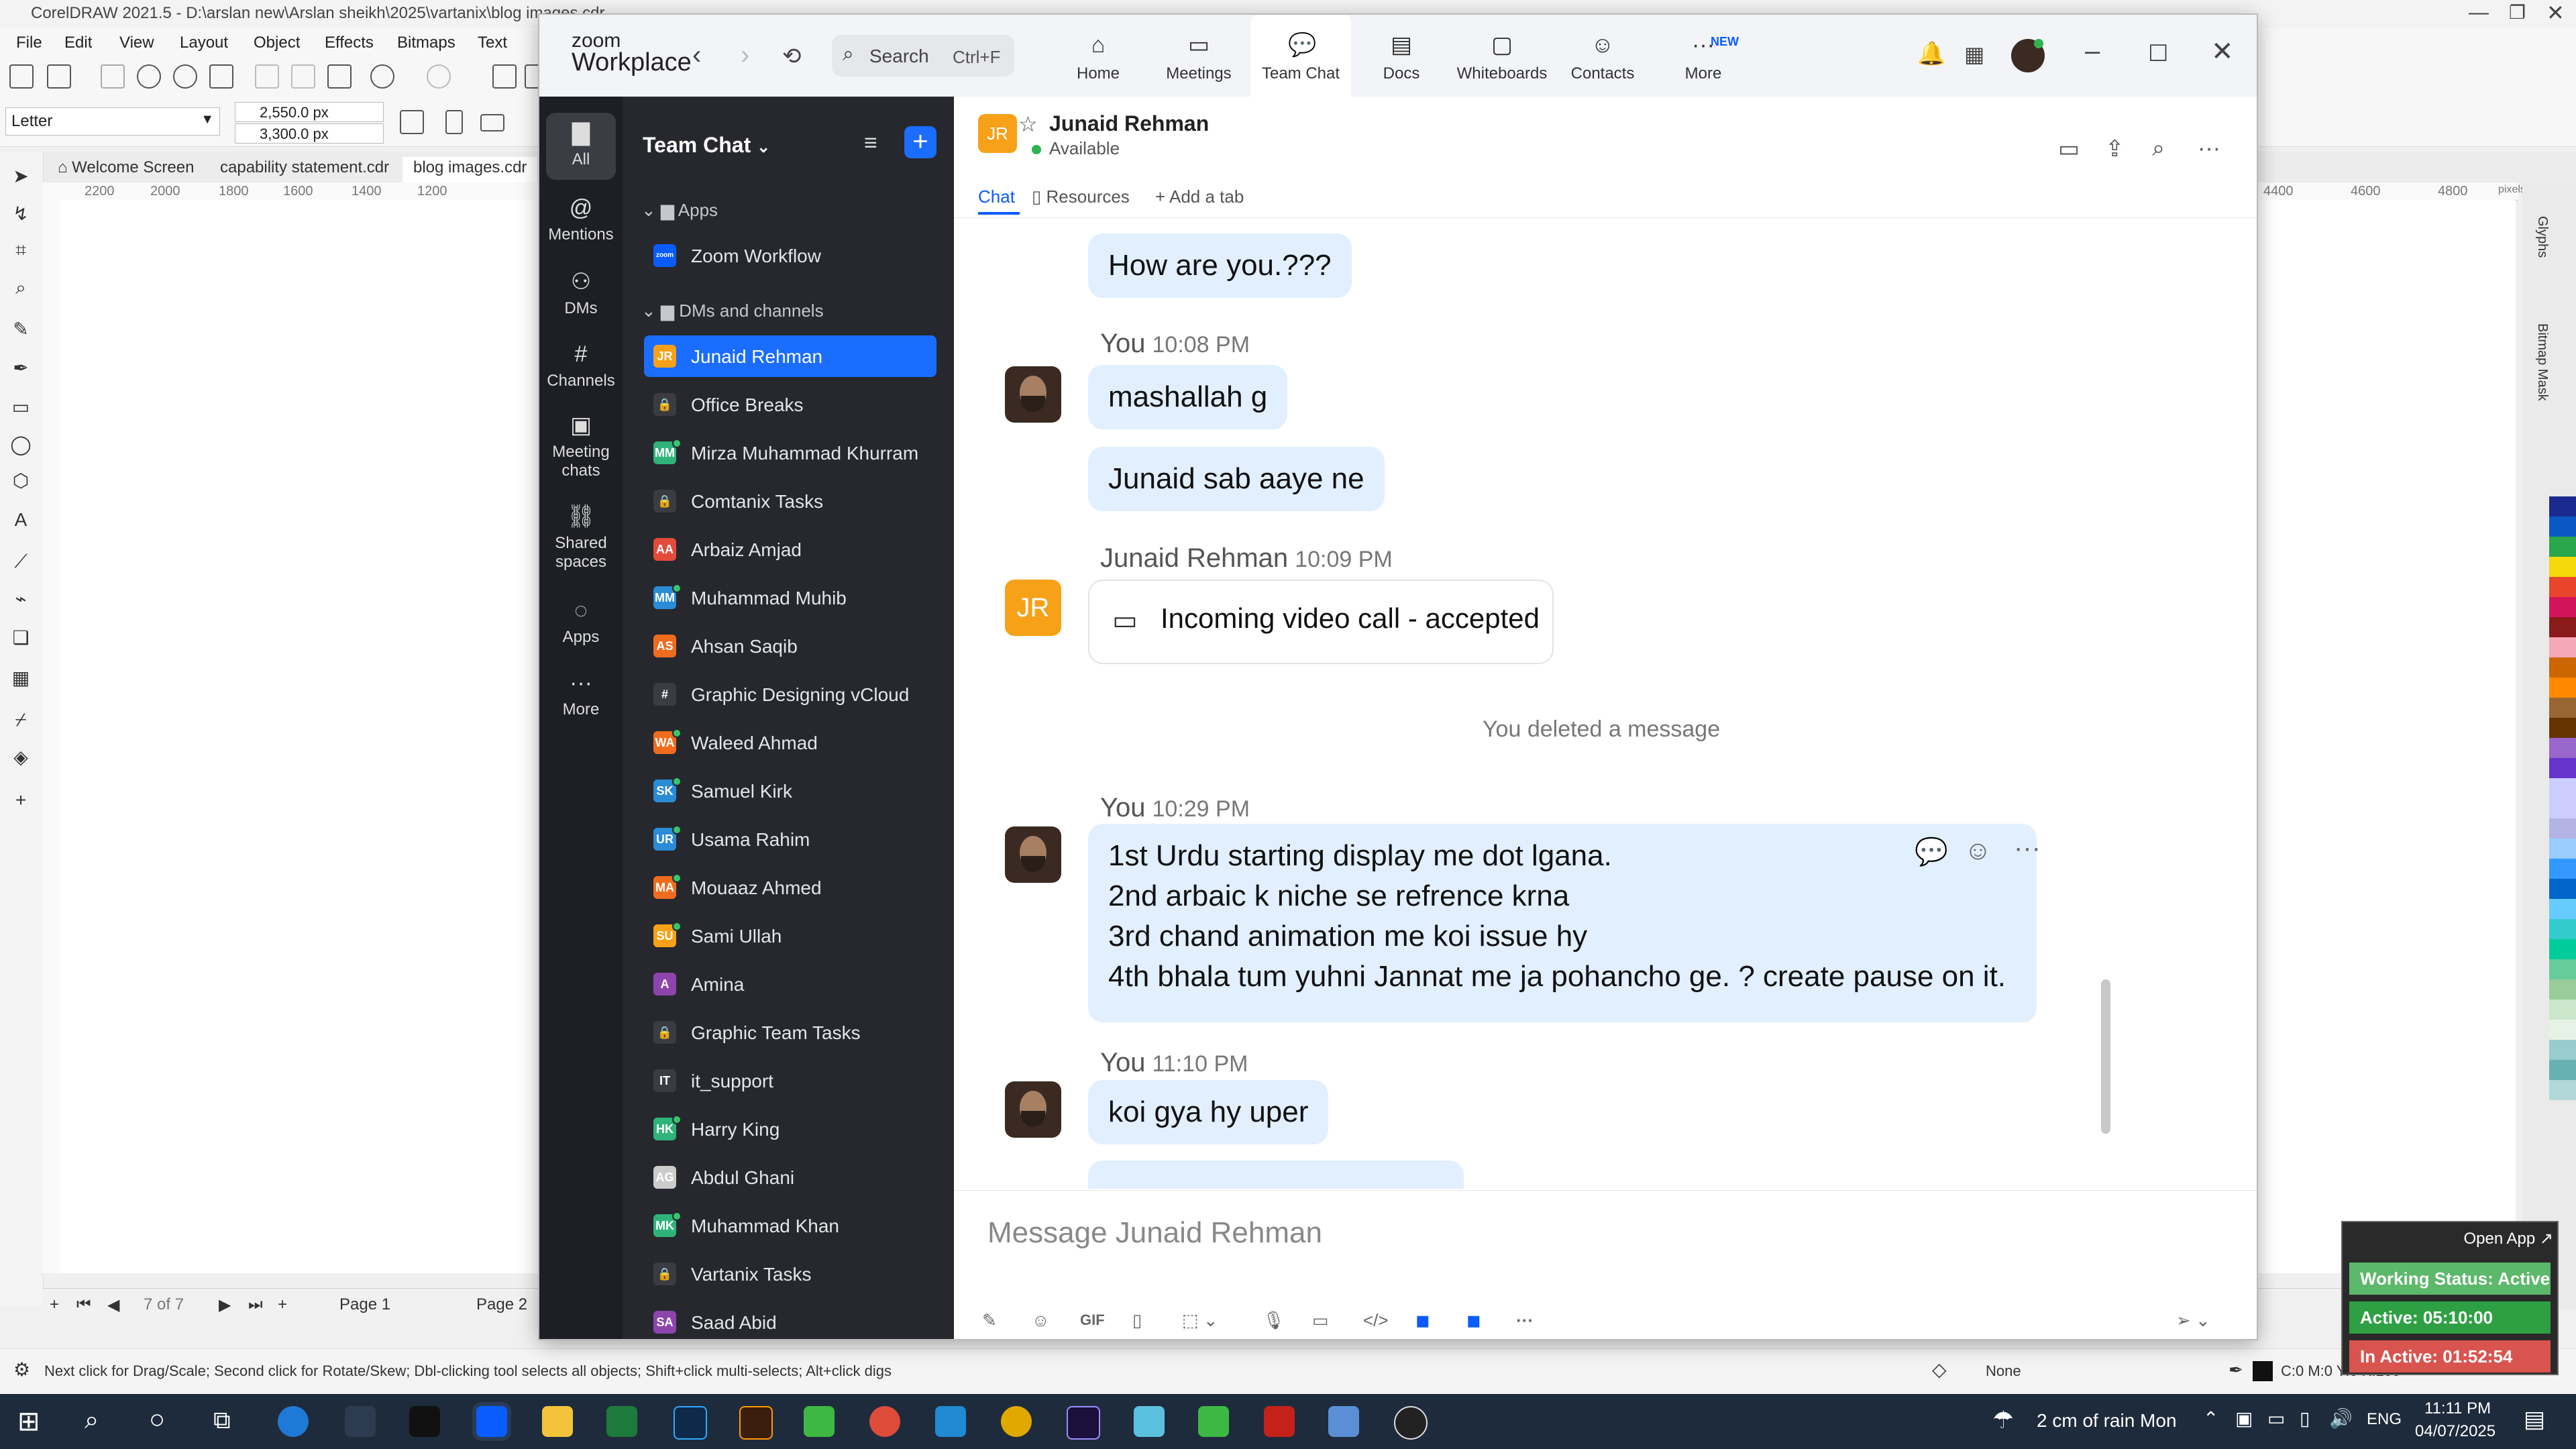 The width and height of the screenshot is (2576, 1449). I want to click on redo-icon, so click(439, 76).